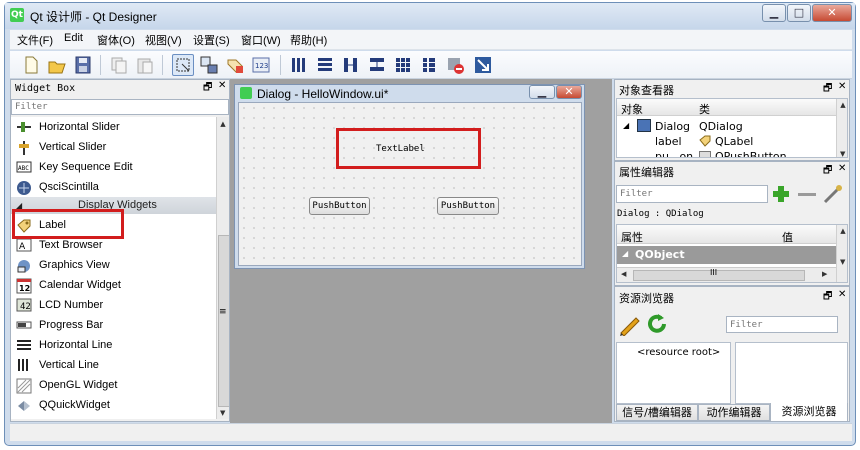 This screenshot has width=860, height=450. What do you see at coordinates (668, 141) in the screenshot?
I see `tree-object: label` at bounding box center [668, 141].